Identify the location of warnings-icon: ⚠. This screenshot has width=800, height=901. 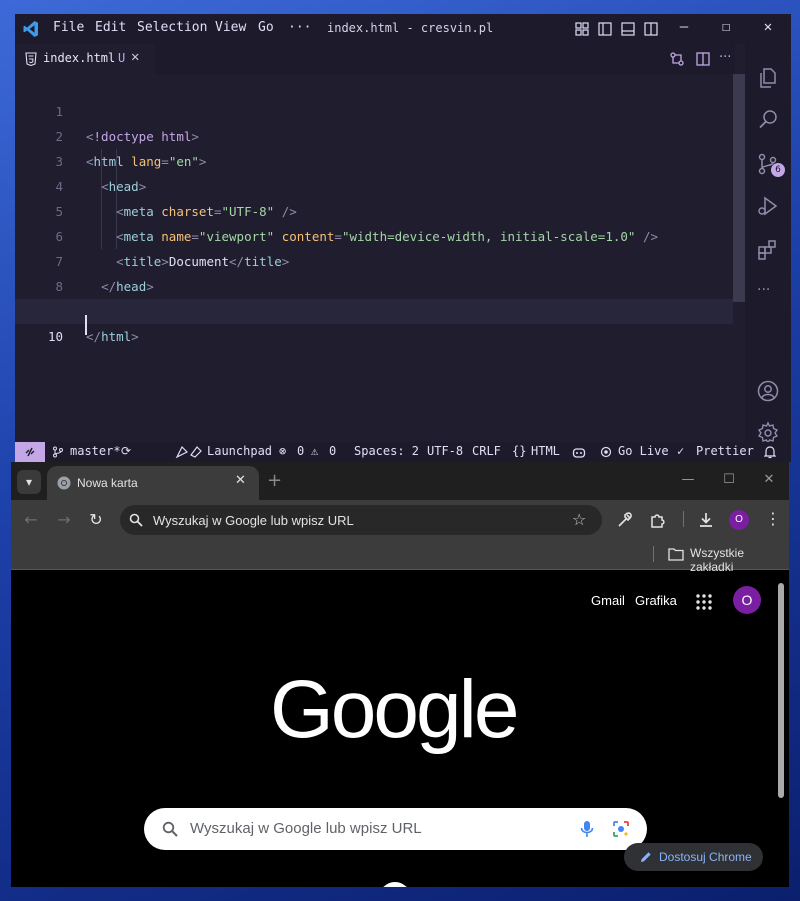
(314, 451).